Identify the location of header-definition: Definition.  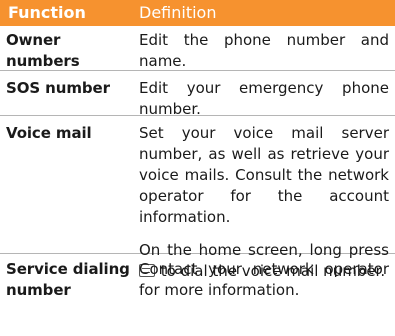
(178, 12).